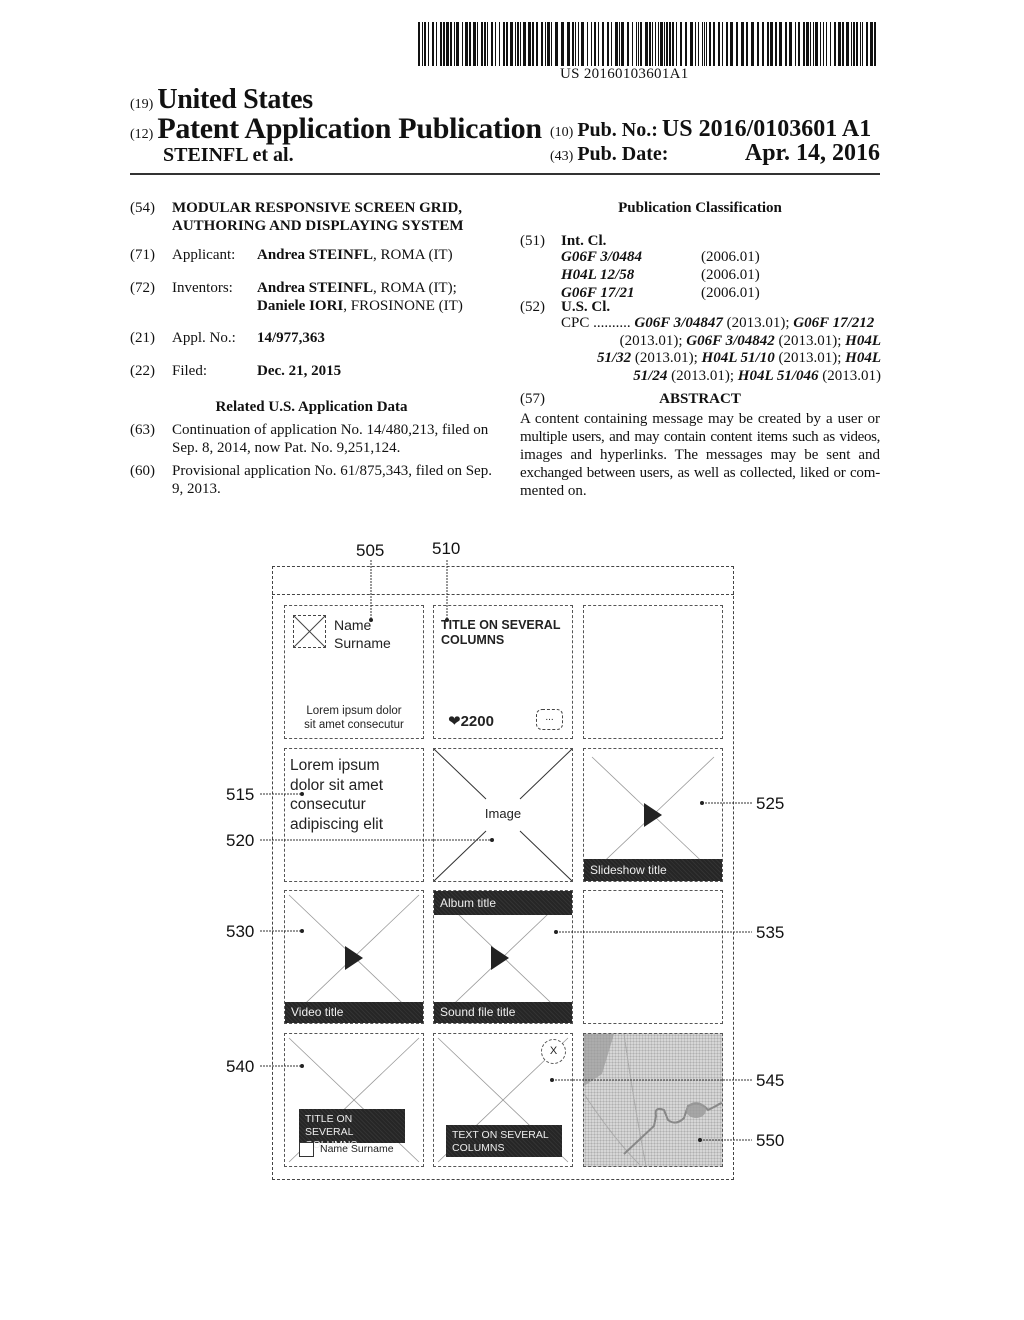 This screenshot has height=1320, width=1024. Describe the element at coordinates (240, 931) in the screenshot. I see `ref-530: 530` at that location.